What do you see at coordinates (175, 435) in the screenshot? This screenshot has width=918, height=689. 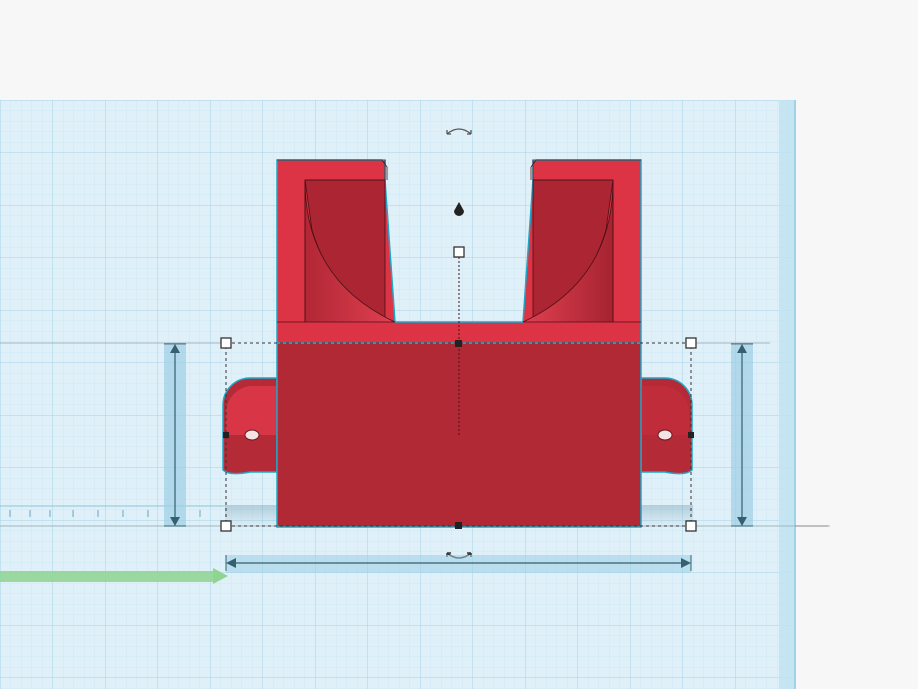 I see `left-height-dimension` at bounding box center [175, 435].